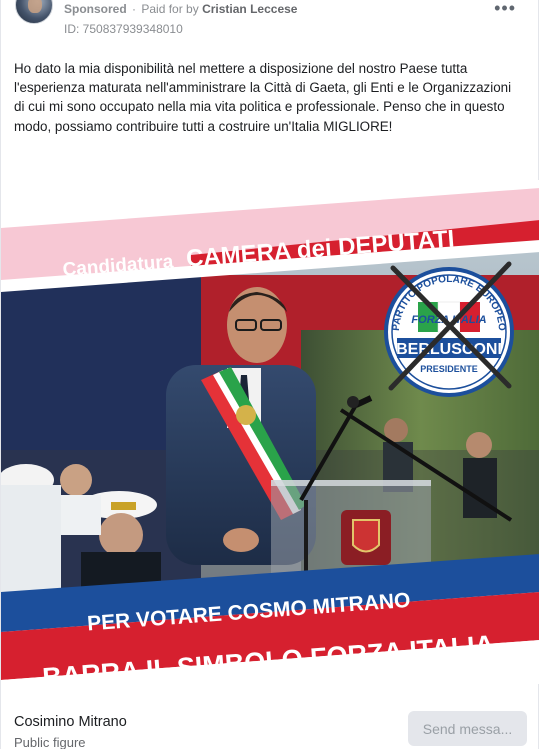  I want to click on paid-for-by-label: Paid for by, so click(170, 9).